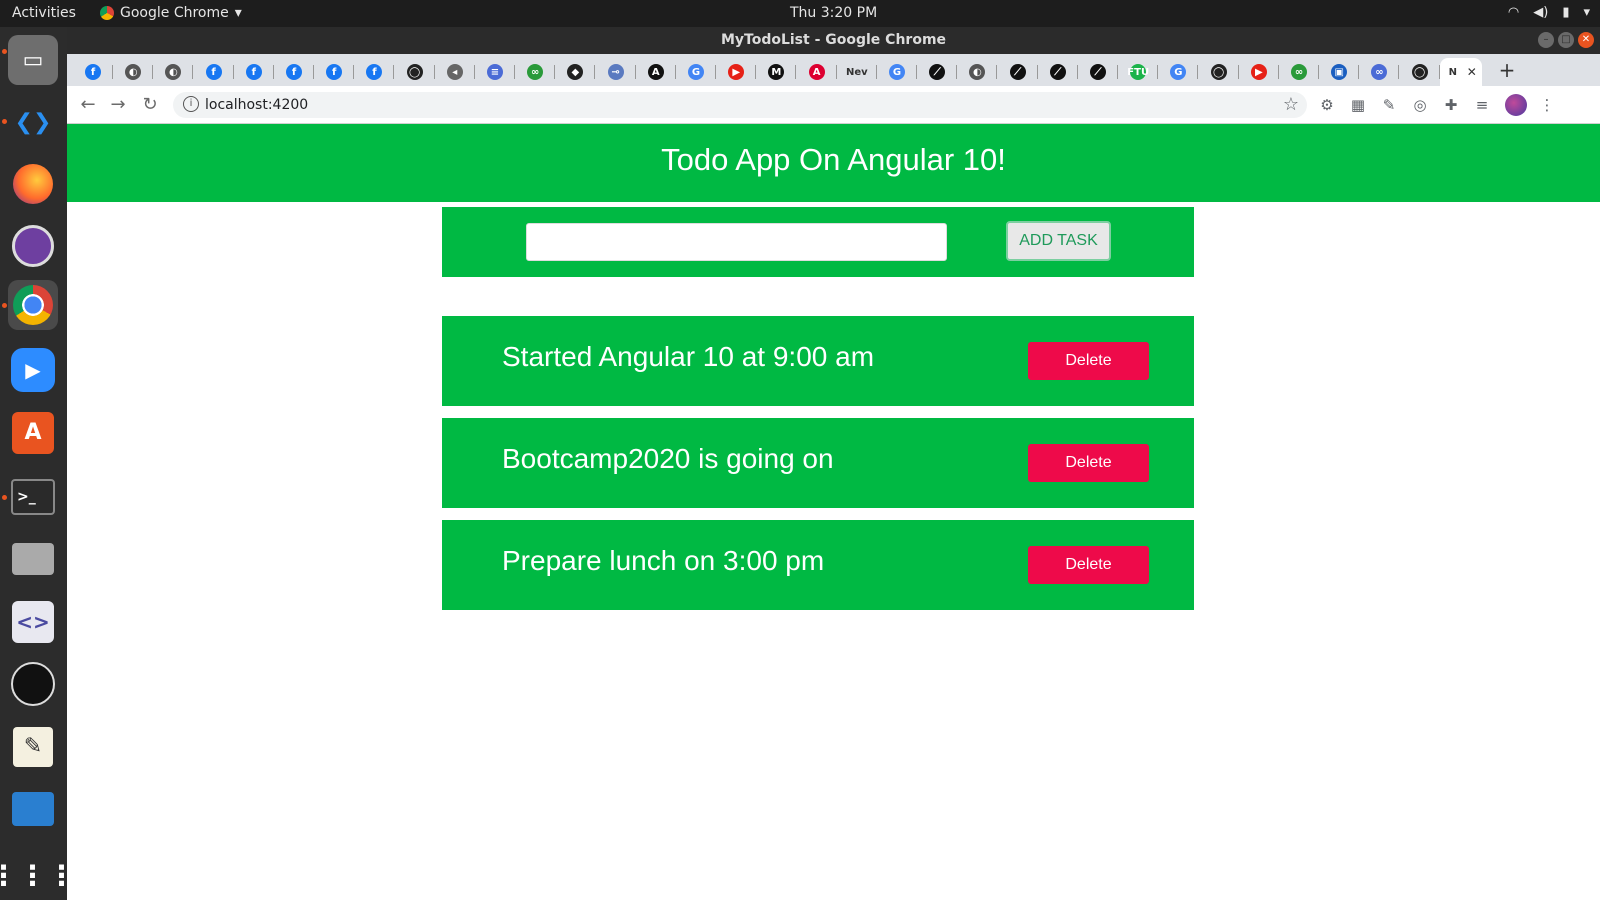 Image resolution: width=1600 pixels, height=900 pixels. I want to click on google-icon: G, so click(696, 72).